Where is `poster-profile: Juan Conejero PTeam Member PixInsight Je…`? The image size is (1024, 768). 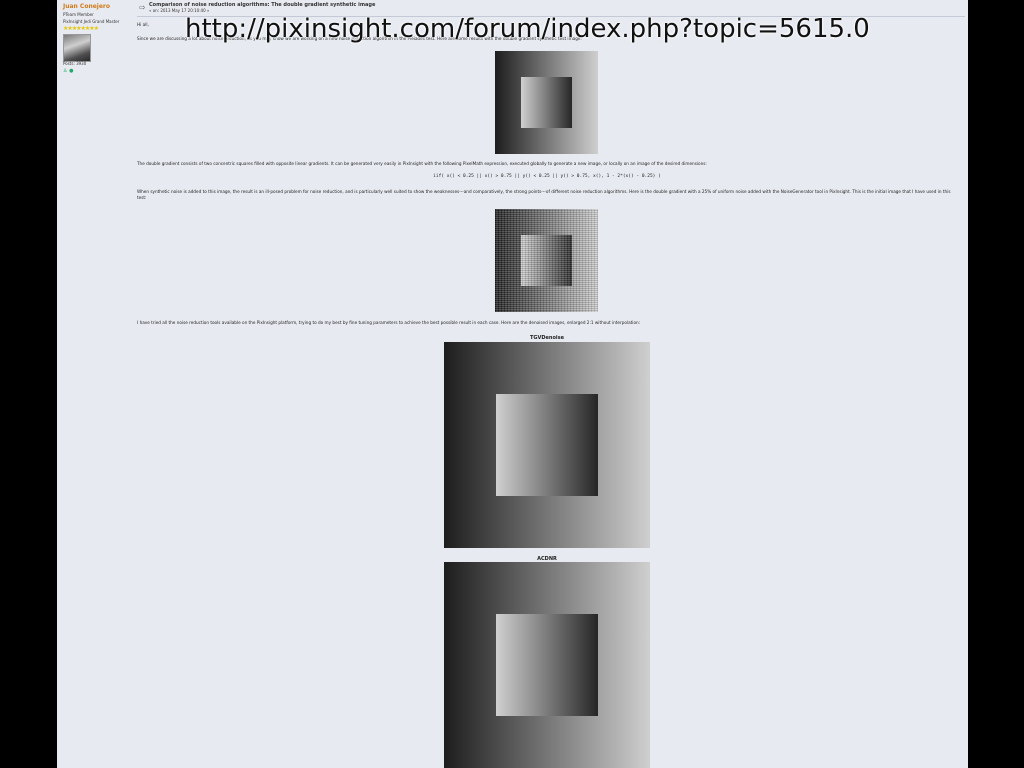
poster-profile: Juan Conejero PTeam Member PixInsight Je… is located at coordinates (95, 40).